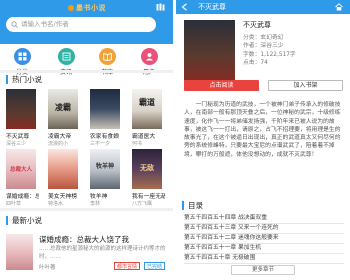  What do you see at coordinates (60, 137) in the screenshot?
I see `book-title: 凌霸大帝` at bounding box center [60, 137].